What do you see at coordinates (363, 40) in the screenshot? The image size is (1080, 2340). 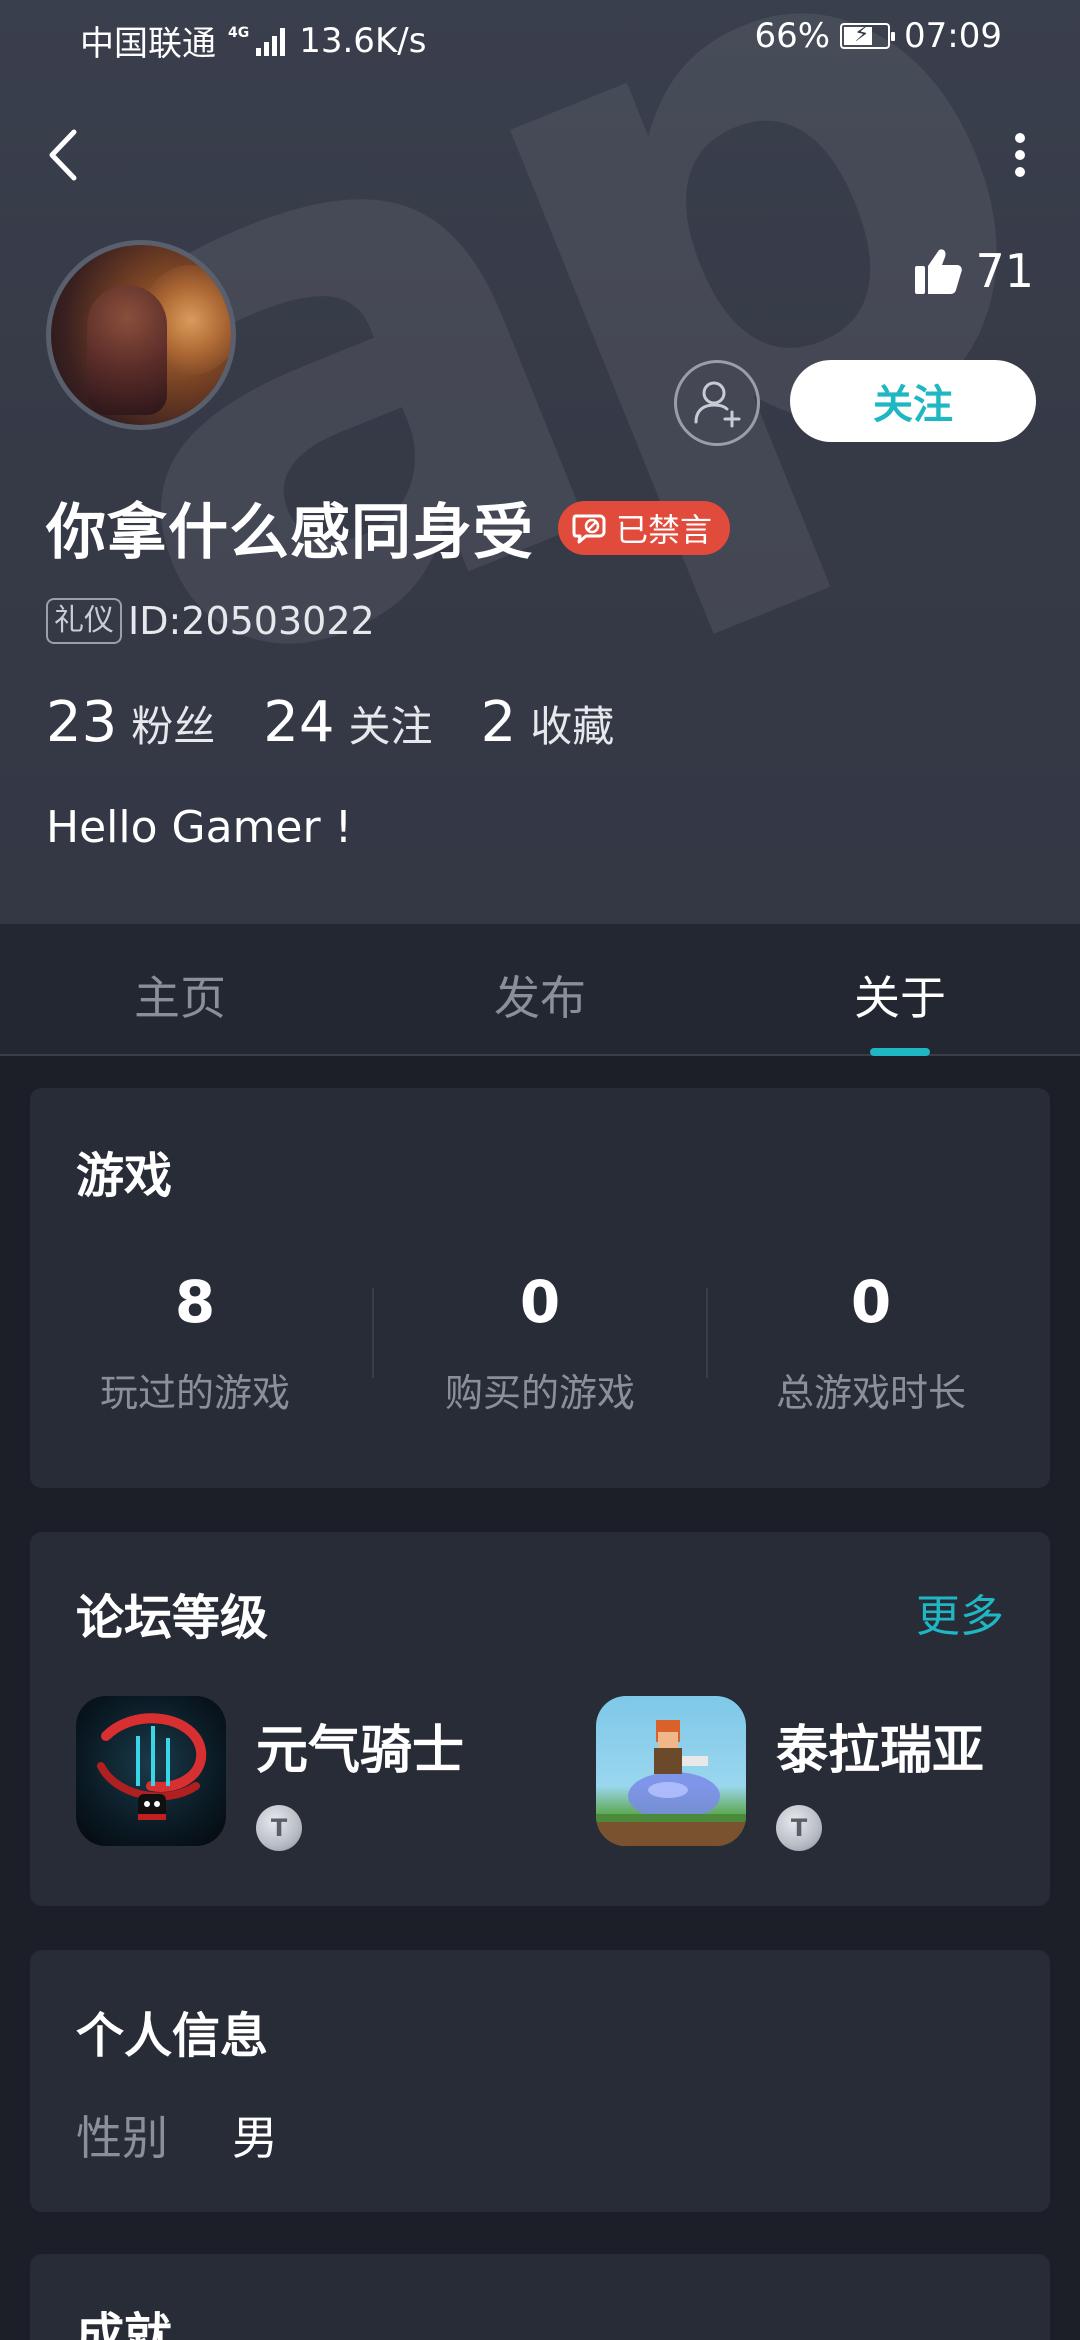 I see `network-speed: 13.6K/s` at bounding box center [363, 40].